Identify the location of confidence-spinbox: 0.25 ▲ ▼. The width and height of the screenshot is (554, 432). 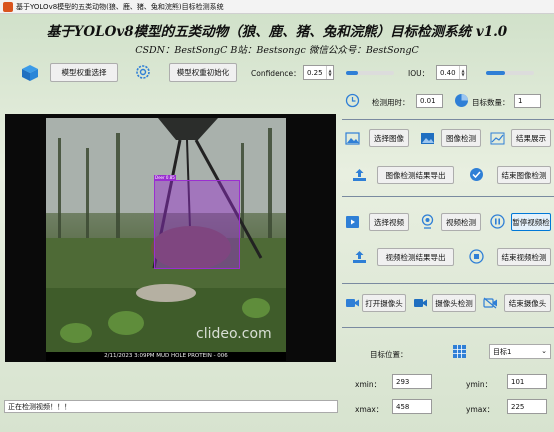
(318, 72).